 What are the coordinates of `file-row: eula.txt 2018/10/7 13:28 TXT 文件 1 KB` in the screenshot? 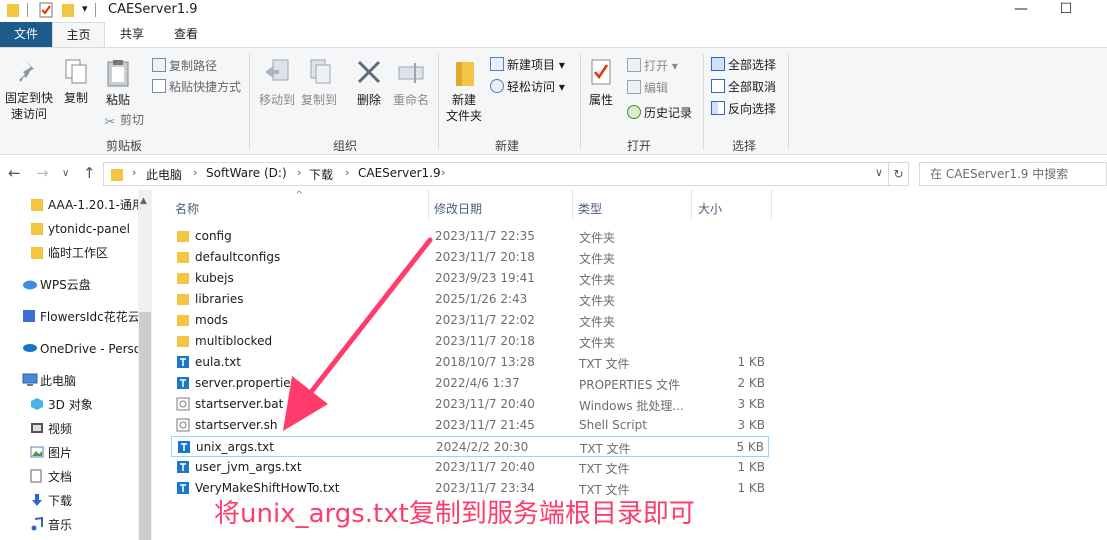 It's located at (470, 362).